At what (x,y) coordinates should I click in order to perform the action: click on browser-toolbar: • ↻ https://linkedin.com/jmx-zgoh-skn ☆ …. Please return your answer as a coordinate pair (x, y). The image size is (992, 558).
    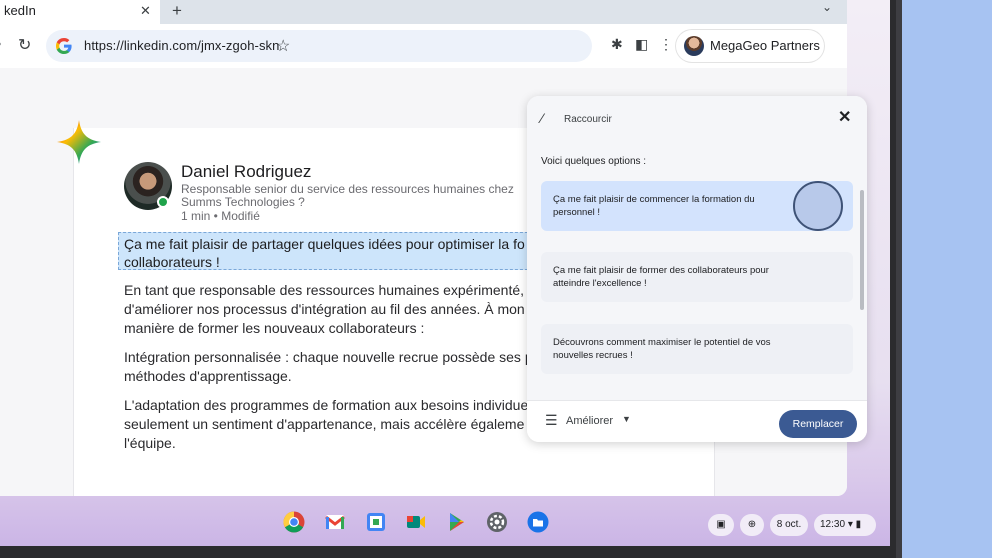
    Looking at the image, I should click on (423, 46).